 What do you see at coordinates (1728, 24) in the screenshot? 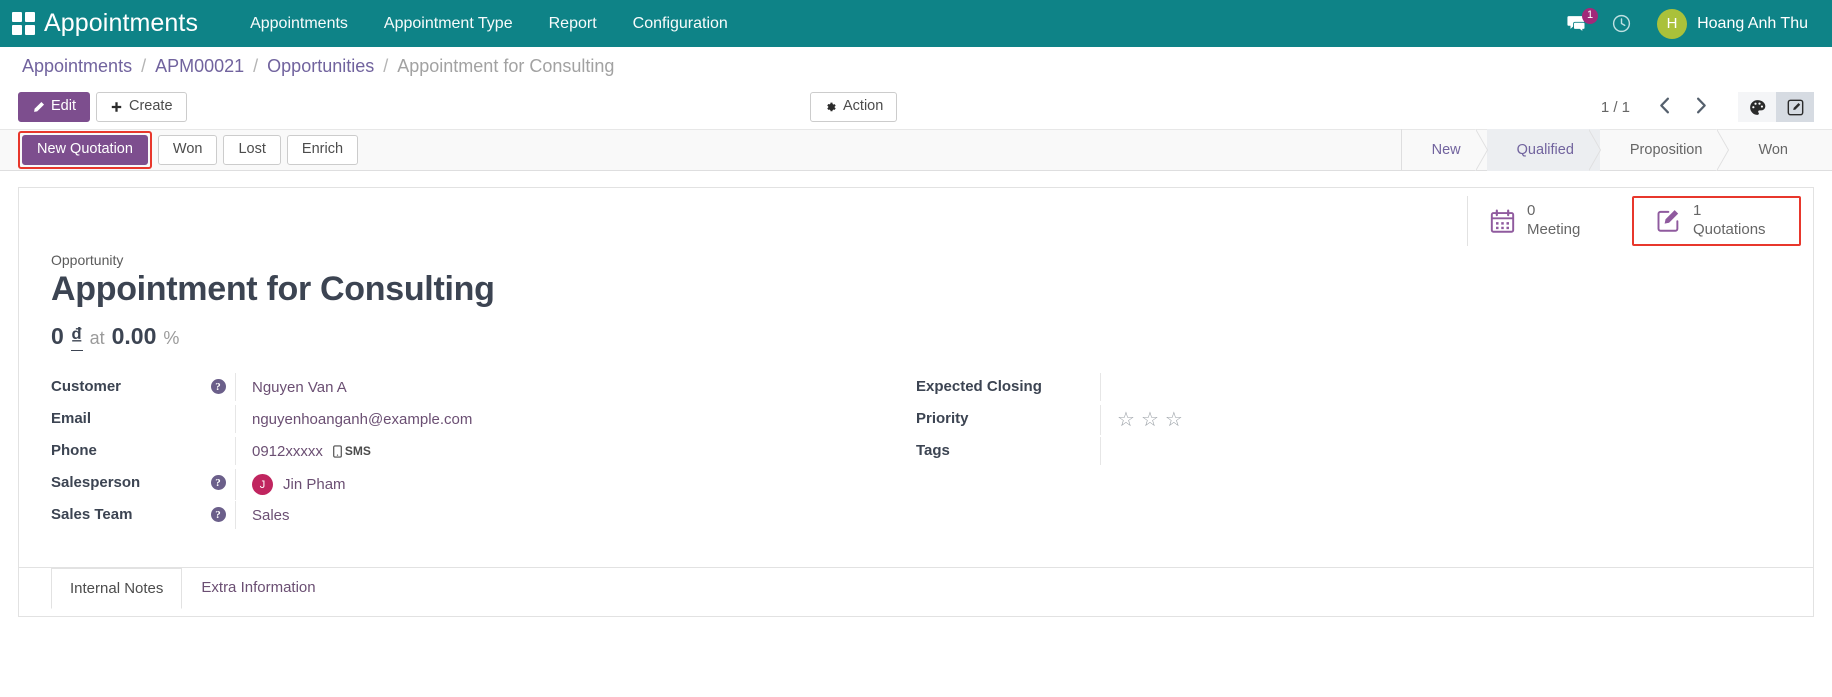
I see `user-menu: H Hoang Anh Thu` at bounding box center [1728, 24].